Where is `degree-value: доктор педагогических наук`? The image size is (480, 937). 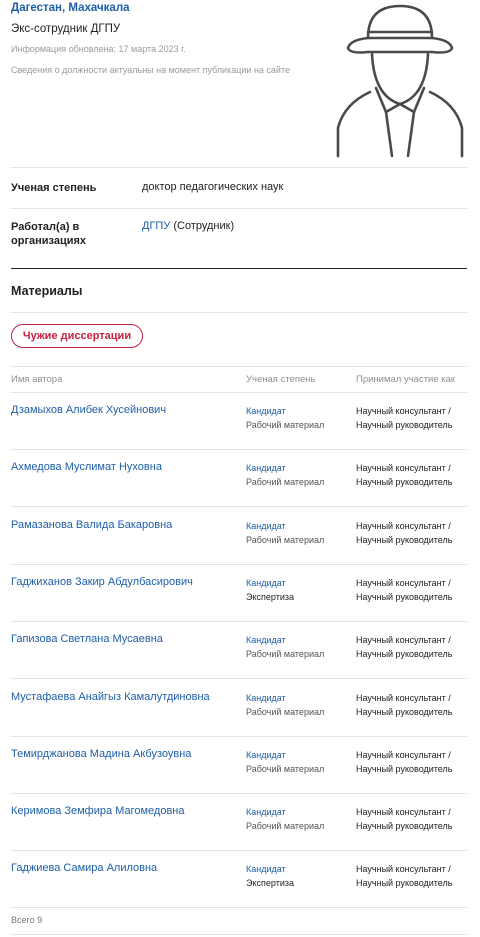 degree-value: доктор педагогических наук is located at coordinates (213, 187).